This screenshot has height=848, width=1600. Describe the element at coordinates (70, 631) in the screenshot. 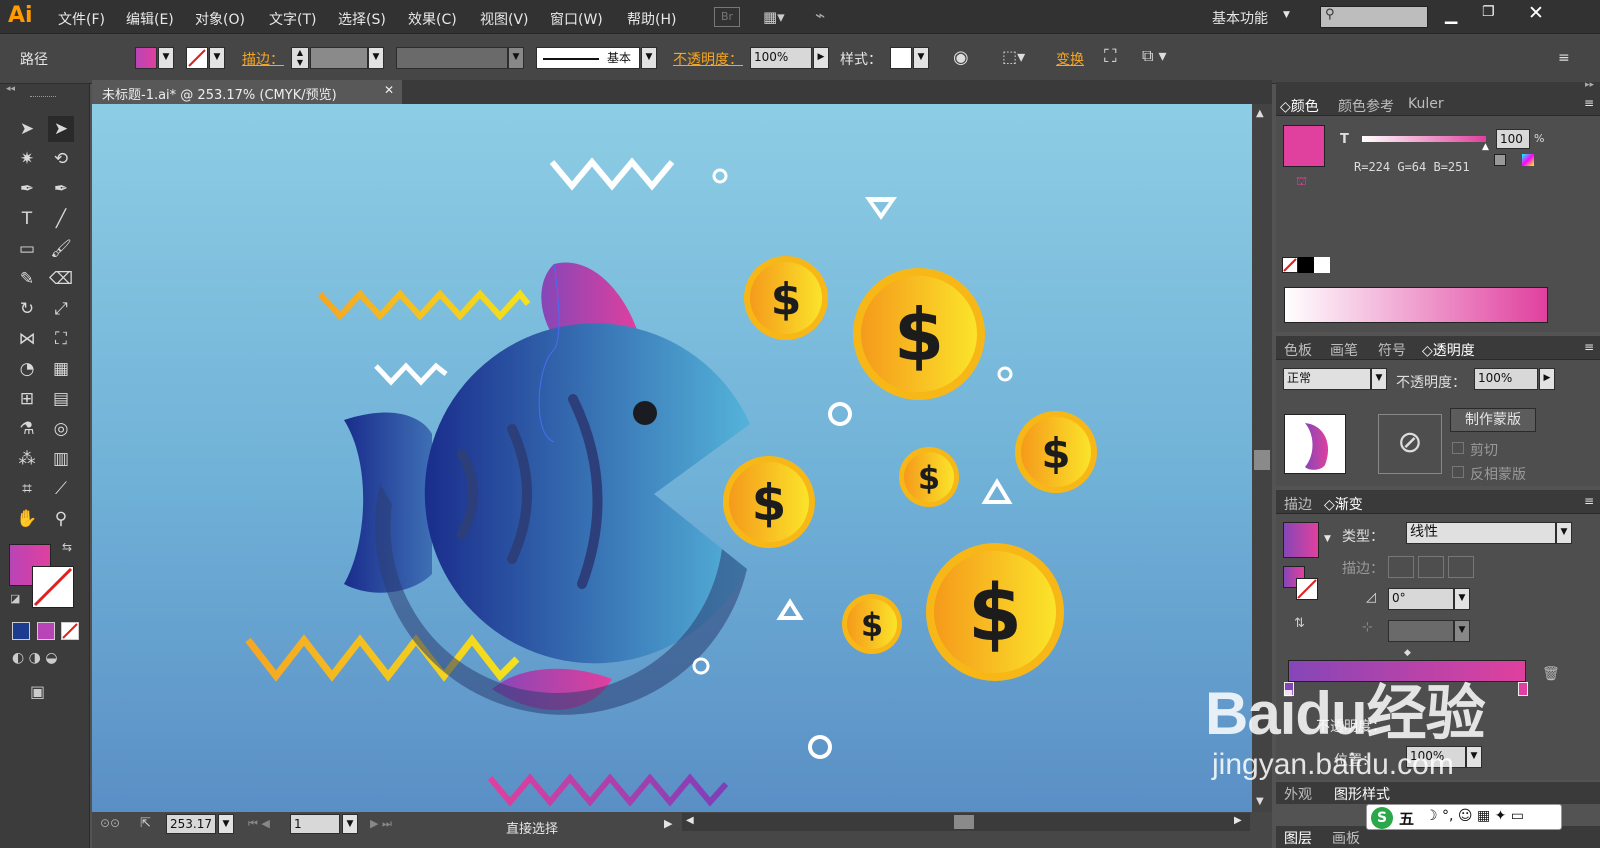

I see `none-mode-icon` at that location.